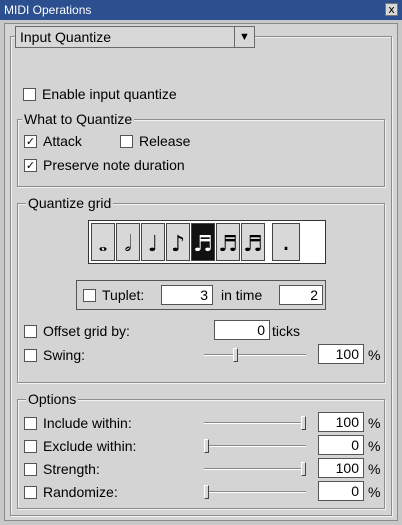 Image resolution: width=402 pixels, height=525 pixels. What do you see at coordinates (86, 331) in the screenshot?
I see `offset-label: Offset grid by:` at bounding box center [86, 331].